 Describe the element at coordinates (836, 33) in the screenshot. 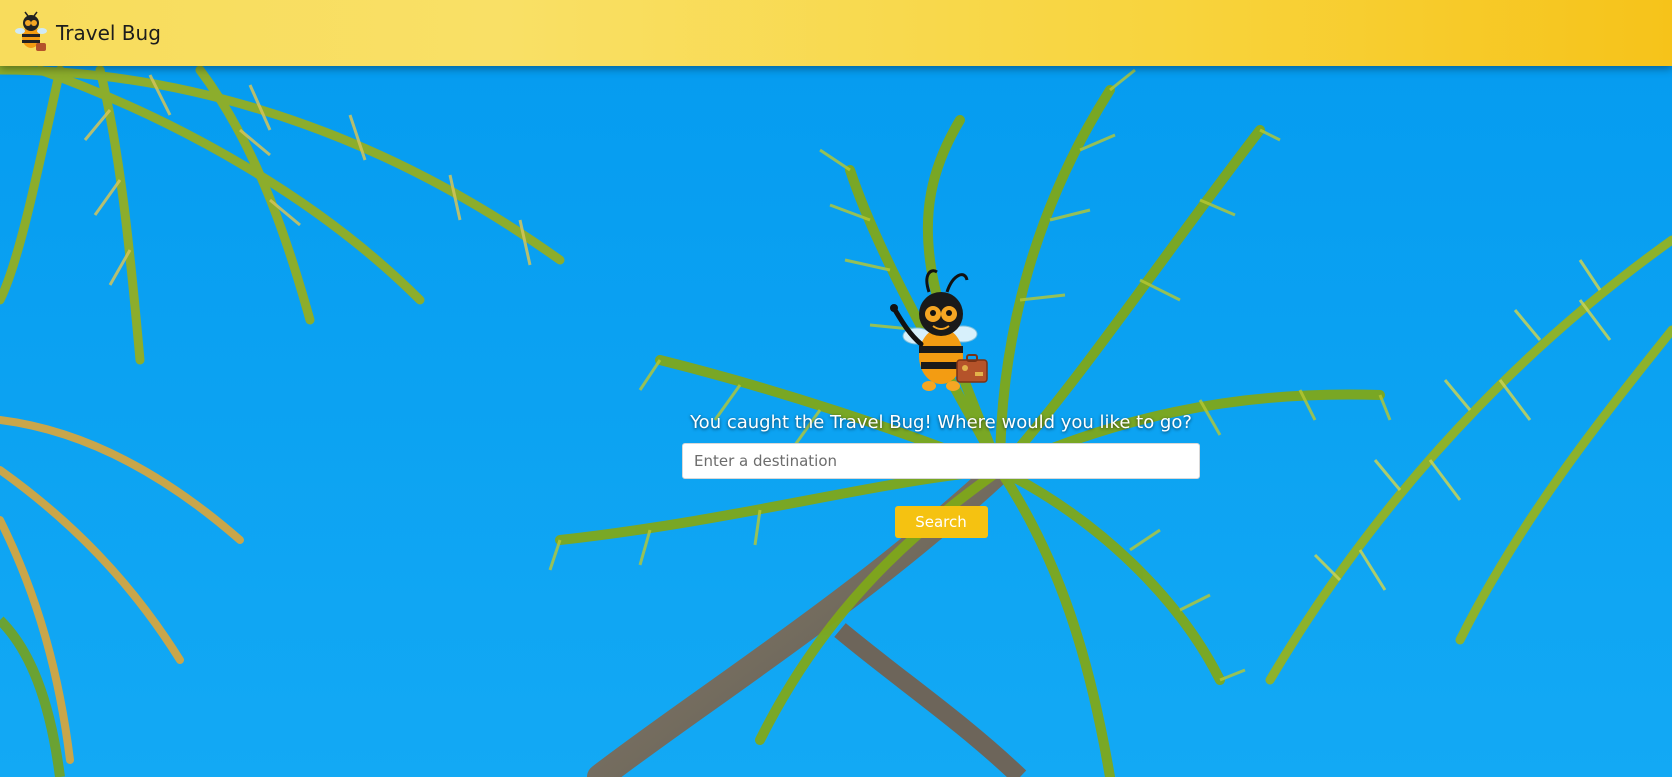

I see `top-navbar: Travel Bug` at that location.